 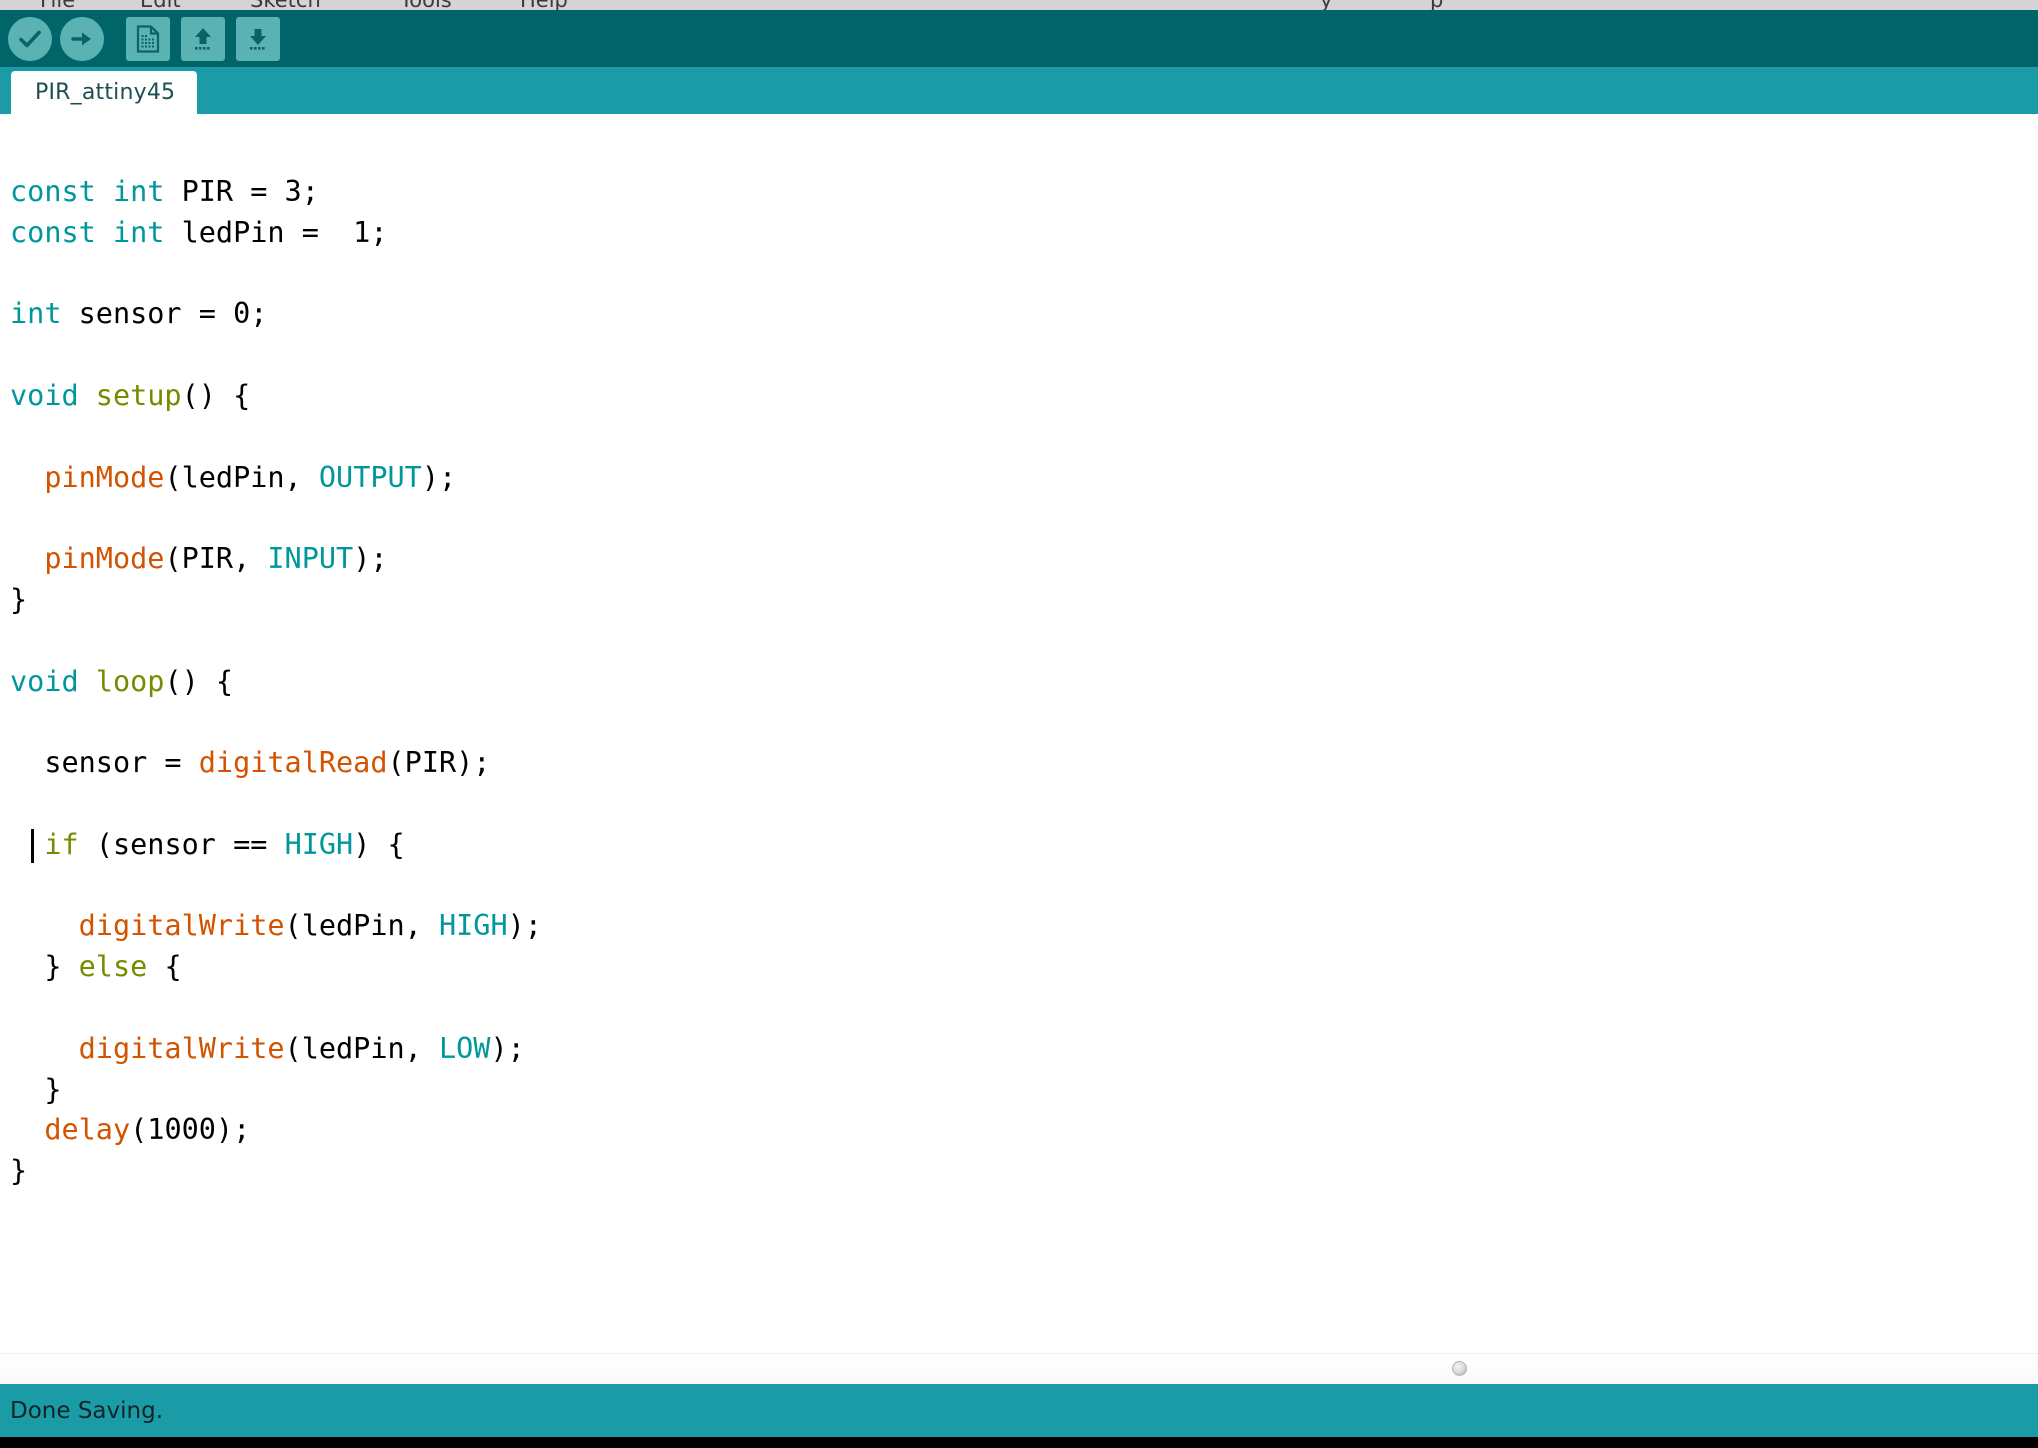 What do you see at coordinates (1019, 1442) in the screenshot?
I see `console-area` at bounding box center [1019, 1442].